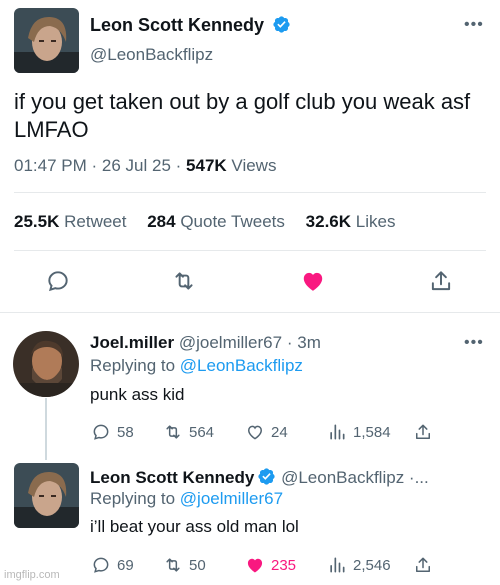  I want to click on reply-count: 58, so click(125, 432).